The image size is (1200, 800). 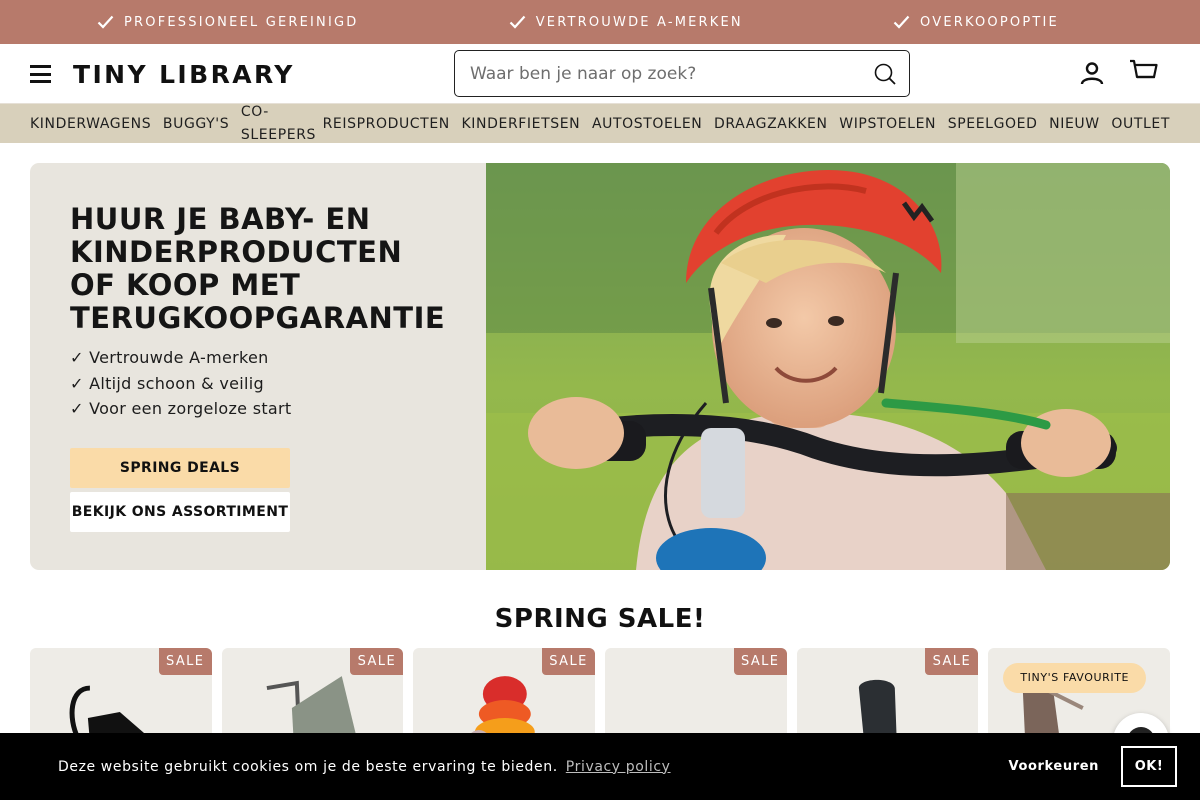 I want to click on site-logo: TINY LIBRARY, so click(x=184, y=74).